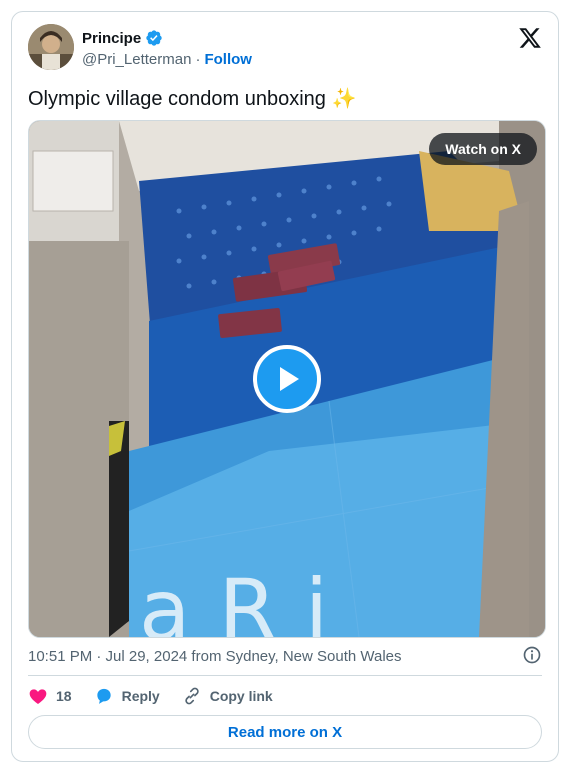 The width and height of the screenshot is (579, 768). I want to click on tweet-text: Olympic village condom unboxing ✨, so click(192, 99).